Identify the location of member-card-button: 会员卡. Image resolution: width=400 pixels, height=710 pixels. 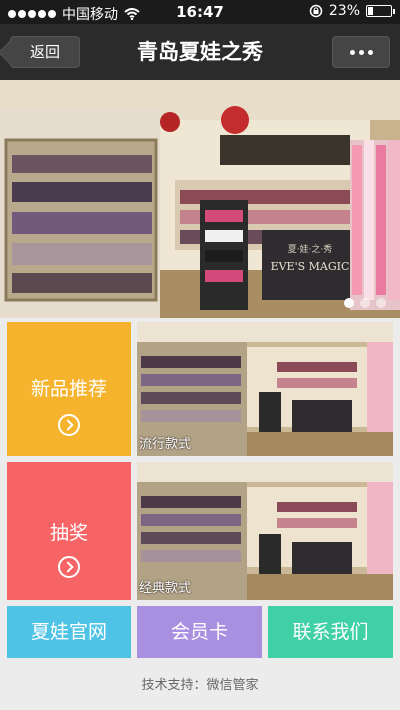
(199, 632).